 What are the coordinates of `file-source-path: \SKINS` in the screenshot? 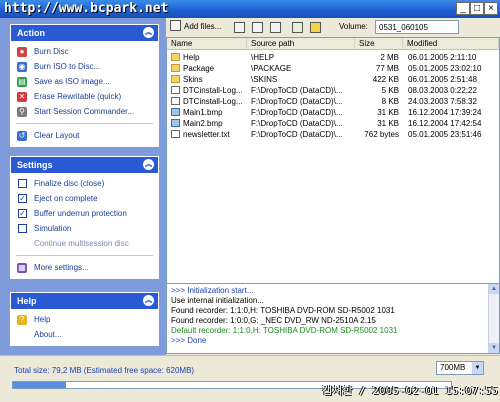 It's located at (264, 79).